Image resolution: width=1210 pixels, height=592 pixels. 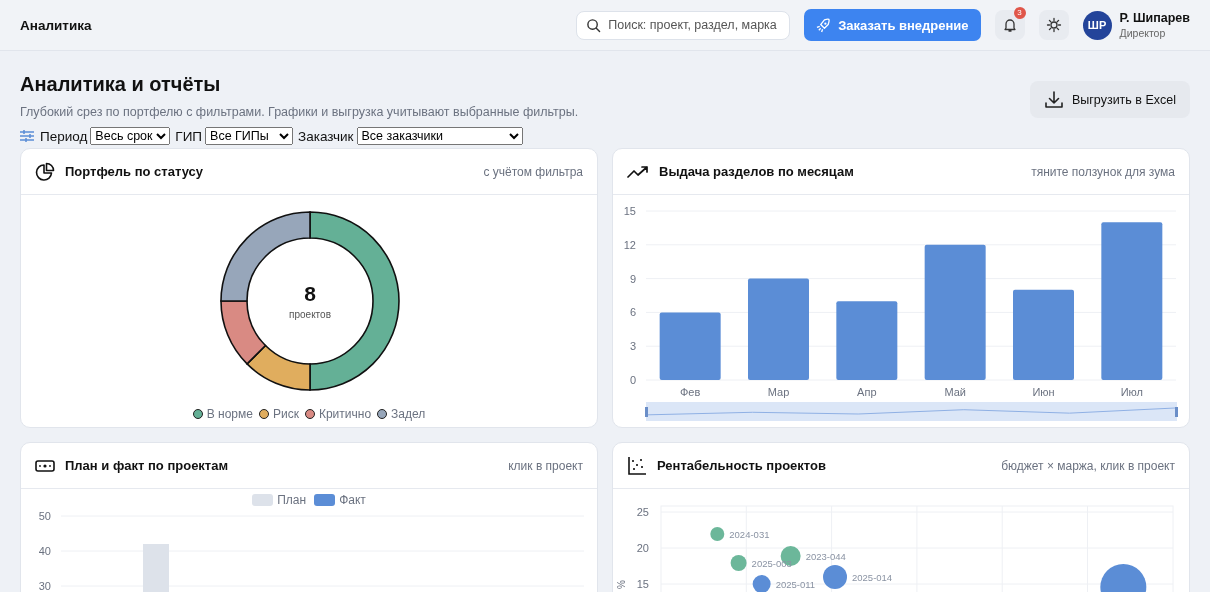 I want to click on legend-label: Критично, so click(x=345, y=414).